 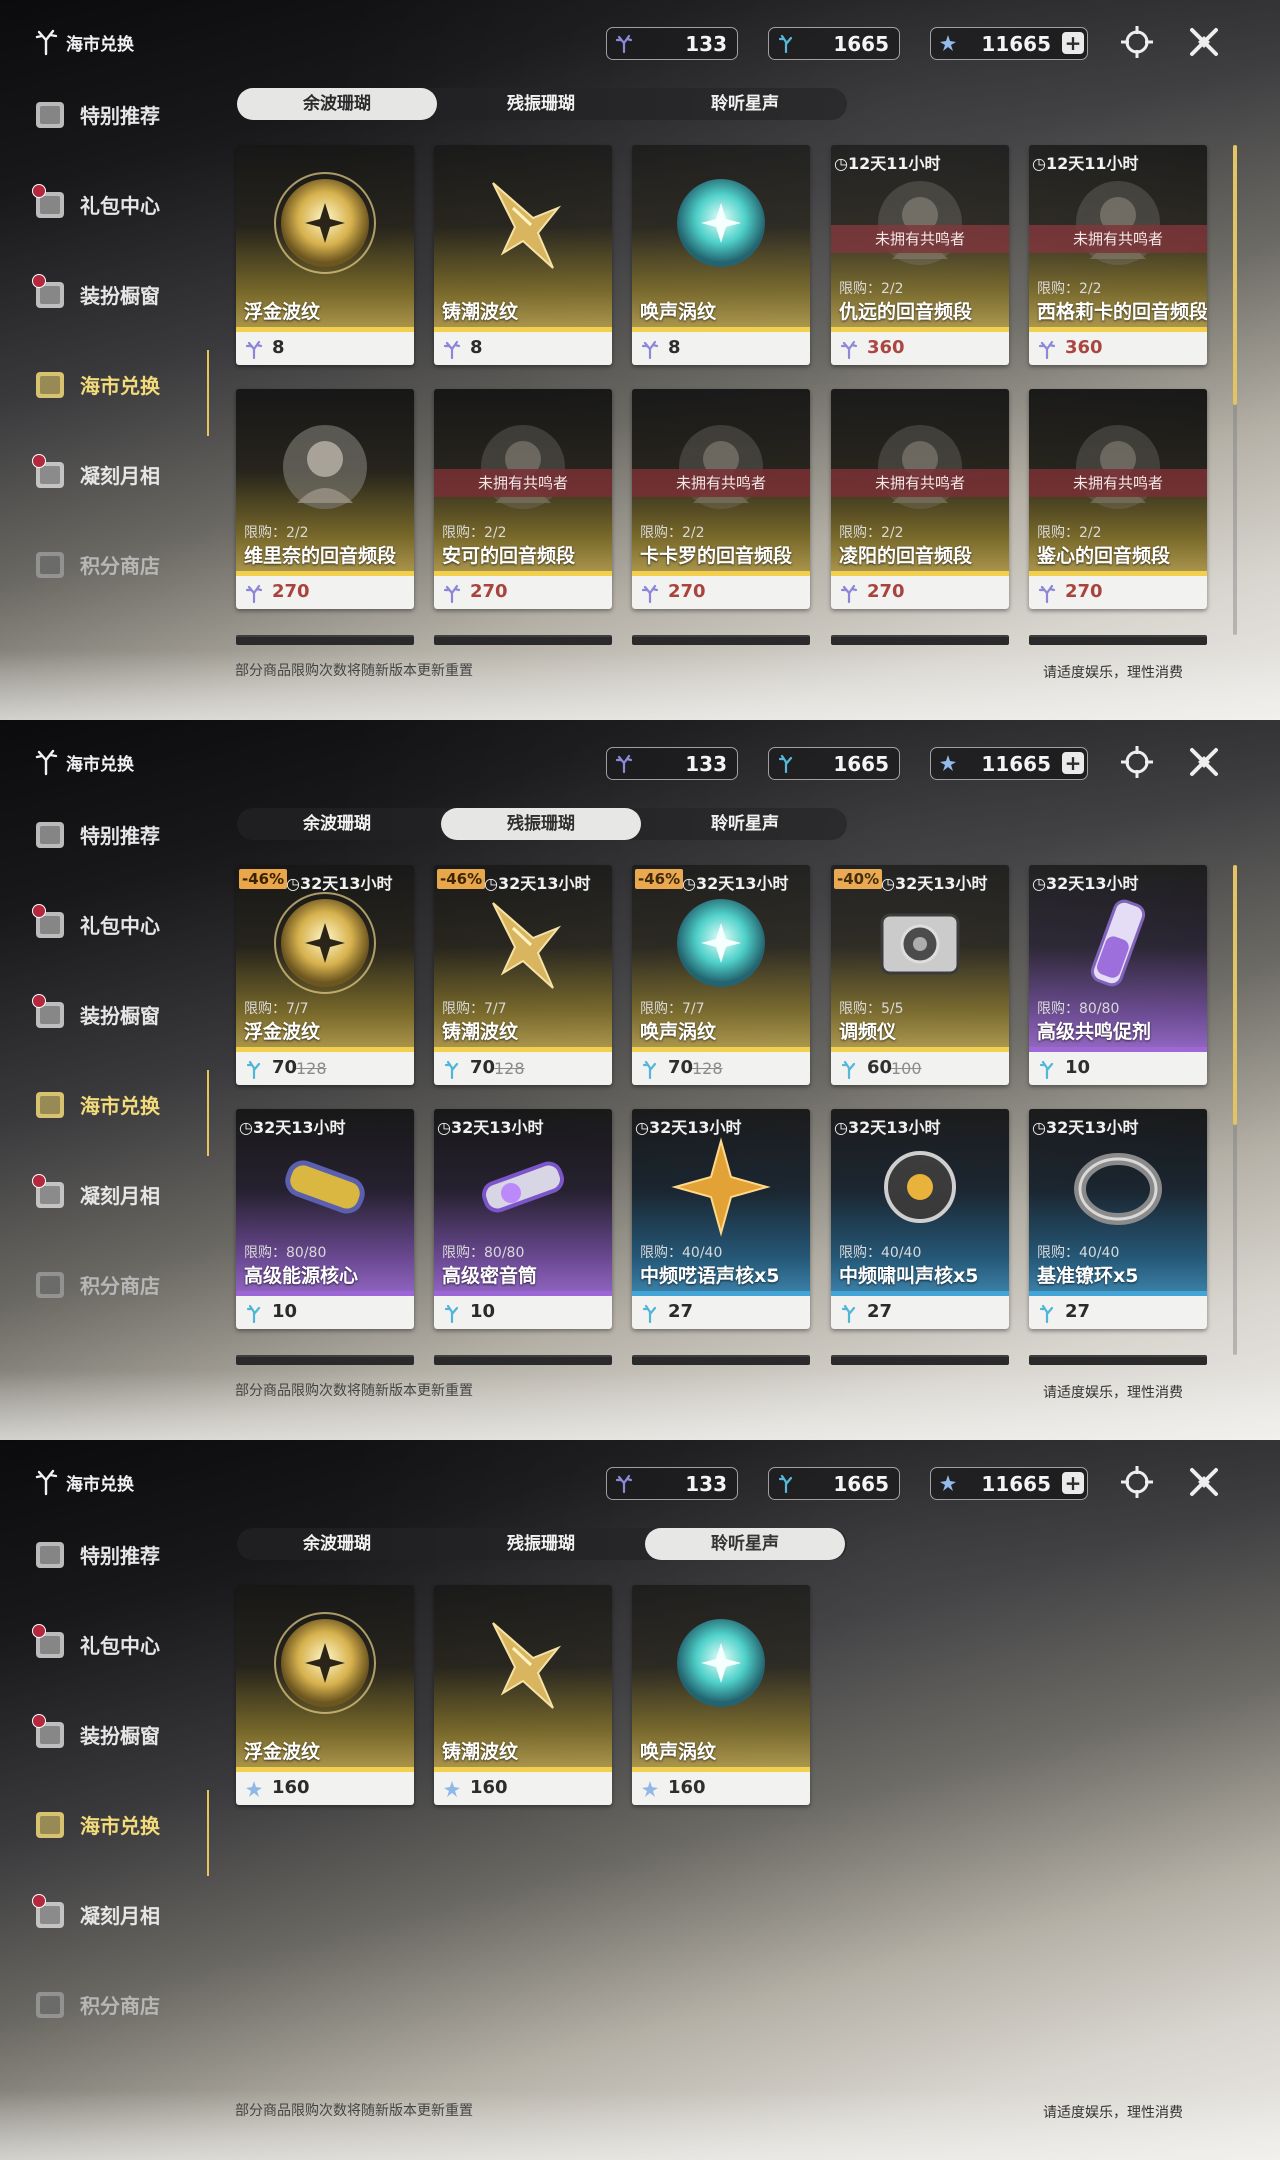 I want to click on tab-bar: 余波珊瑚 残振珊瑚 聆听星声, so click(x=542, y=1544).